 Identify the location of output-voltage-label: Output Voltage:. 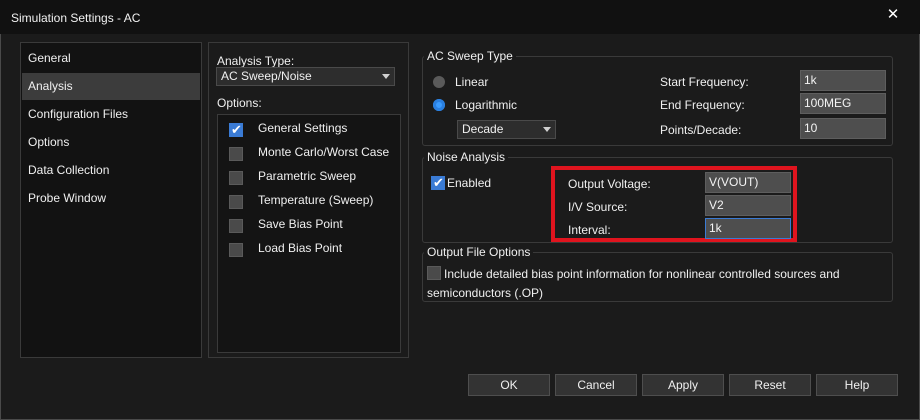
(609, 184).